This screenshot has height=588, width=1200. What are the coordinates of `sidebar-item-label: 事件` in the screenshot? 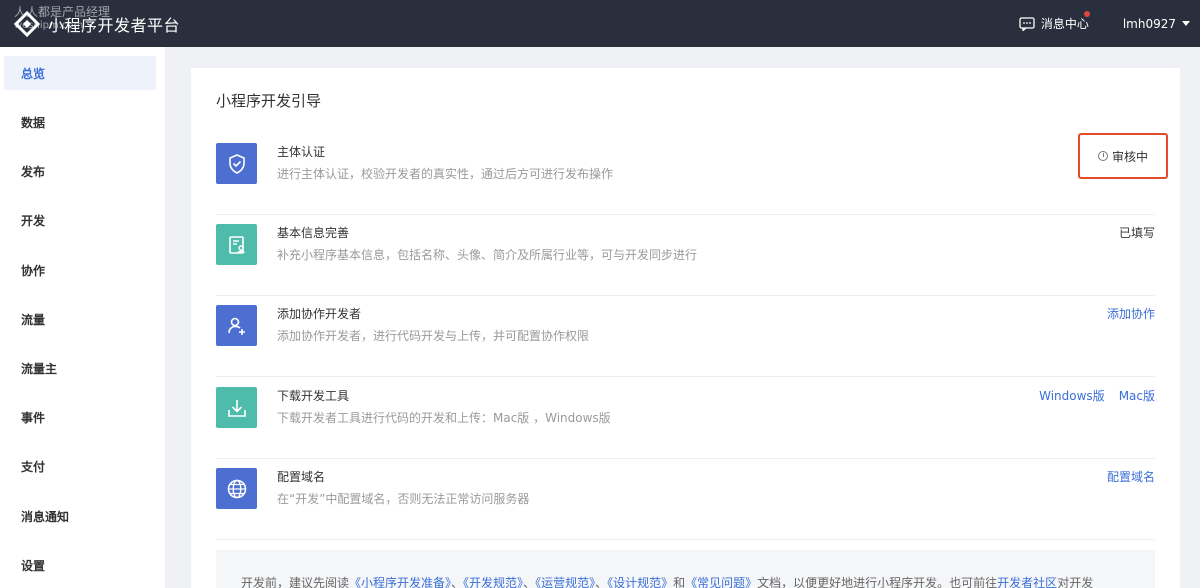 It's located at (33, 417).